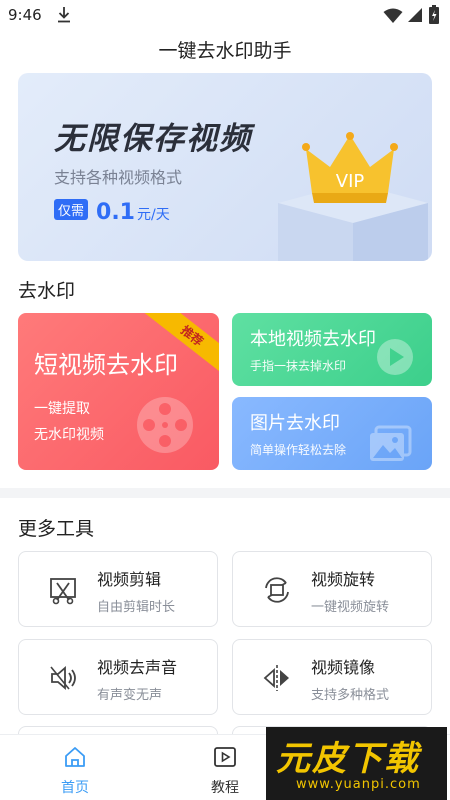 The image size is (450, 800). Describe the element at coordinates (276, 678) in the screenshot. I see `mirror-icon` at that location.